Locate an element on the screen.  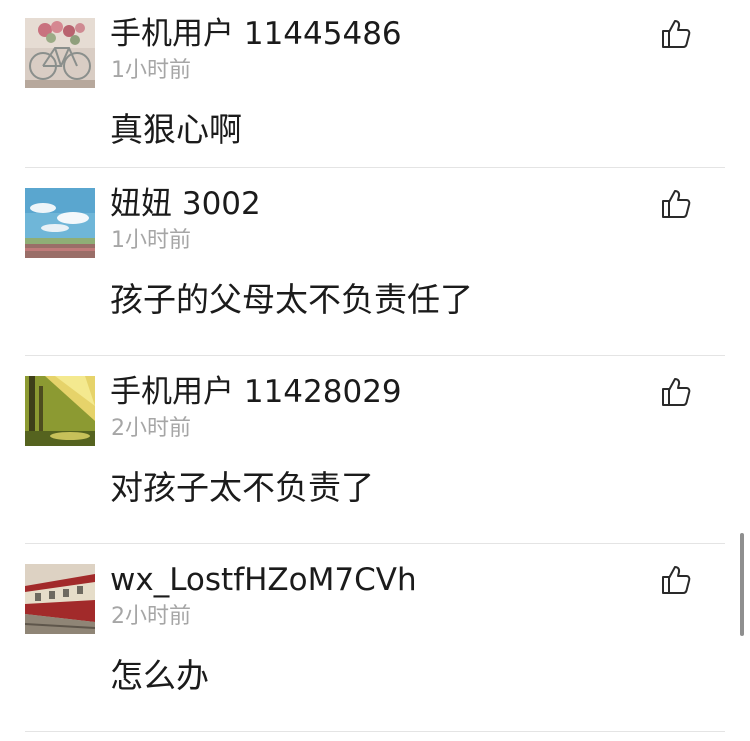
comment-divider is located at coordinates (375, 731).